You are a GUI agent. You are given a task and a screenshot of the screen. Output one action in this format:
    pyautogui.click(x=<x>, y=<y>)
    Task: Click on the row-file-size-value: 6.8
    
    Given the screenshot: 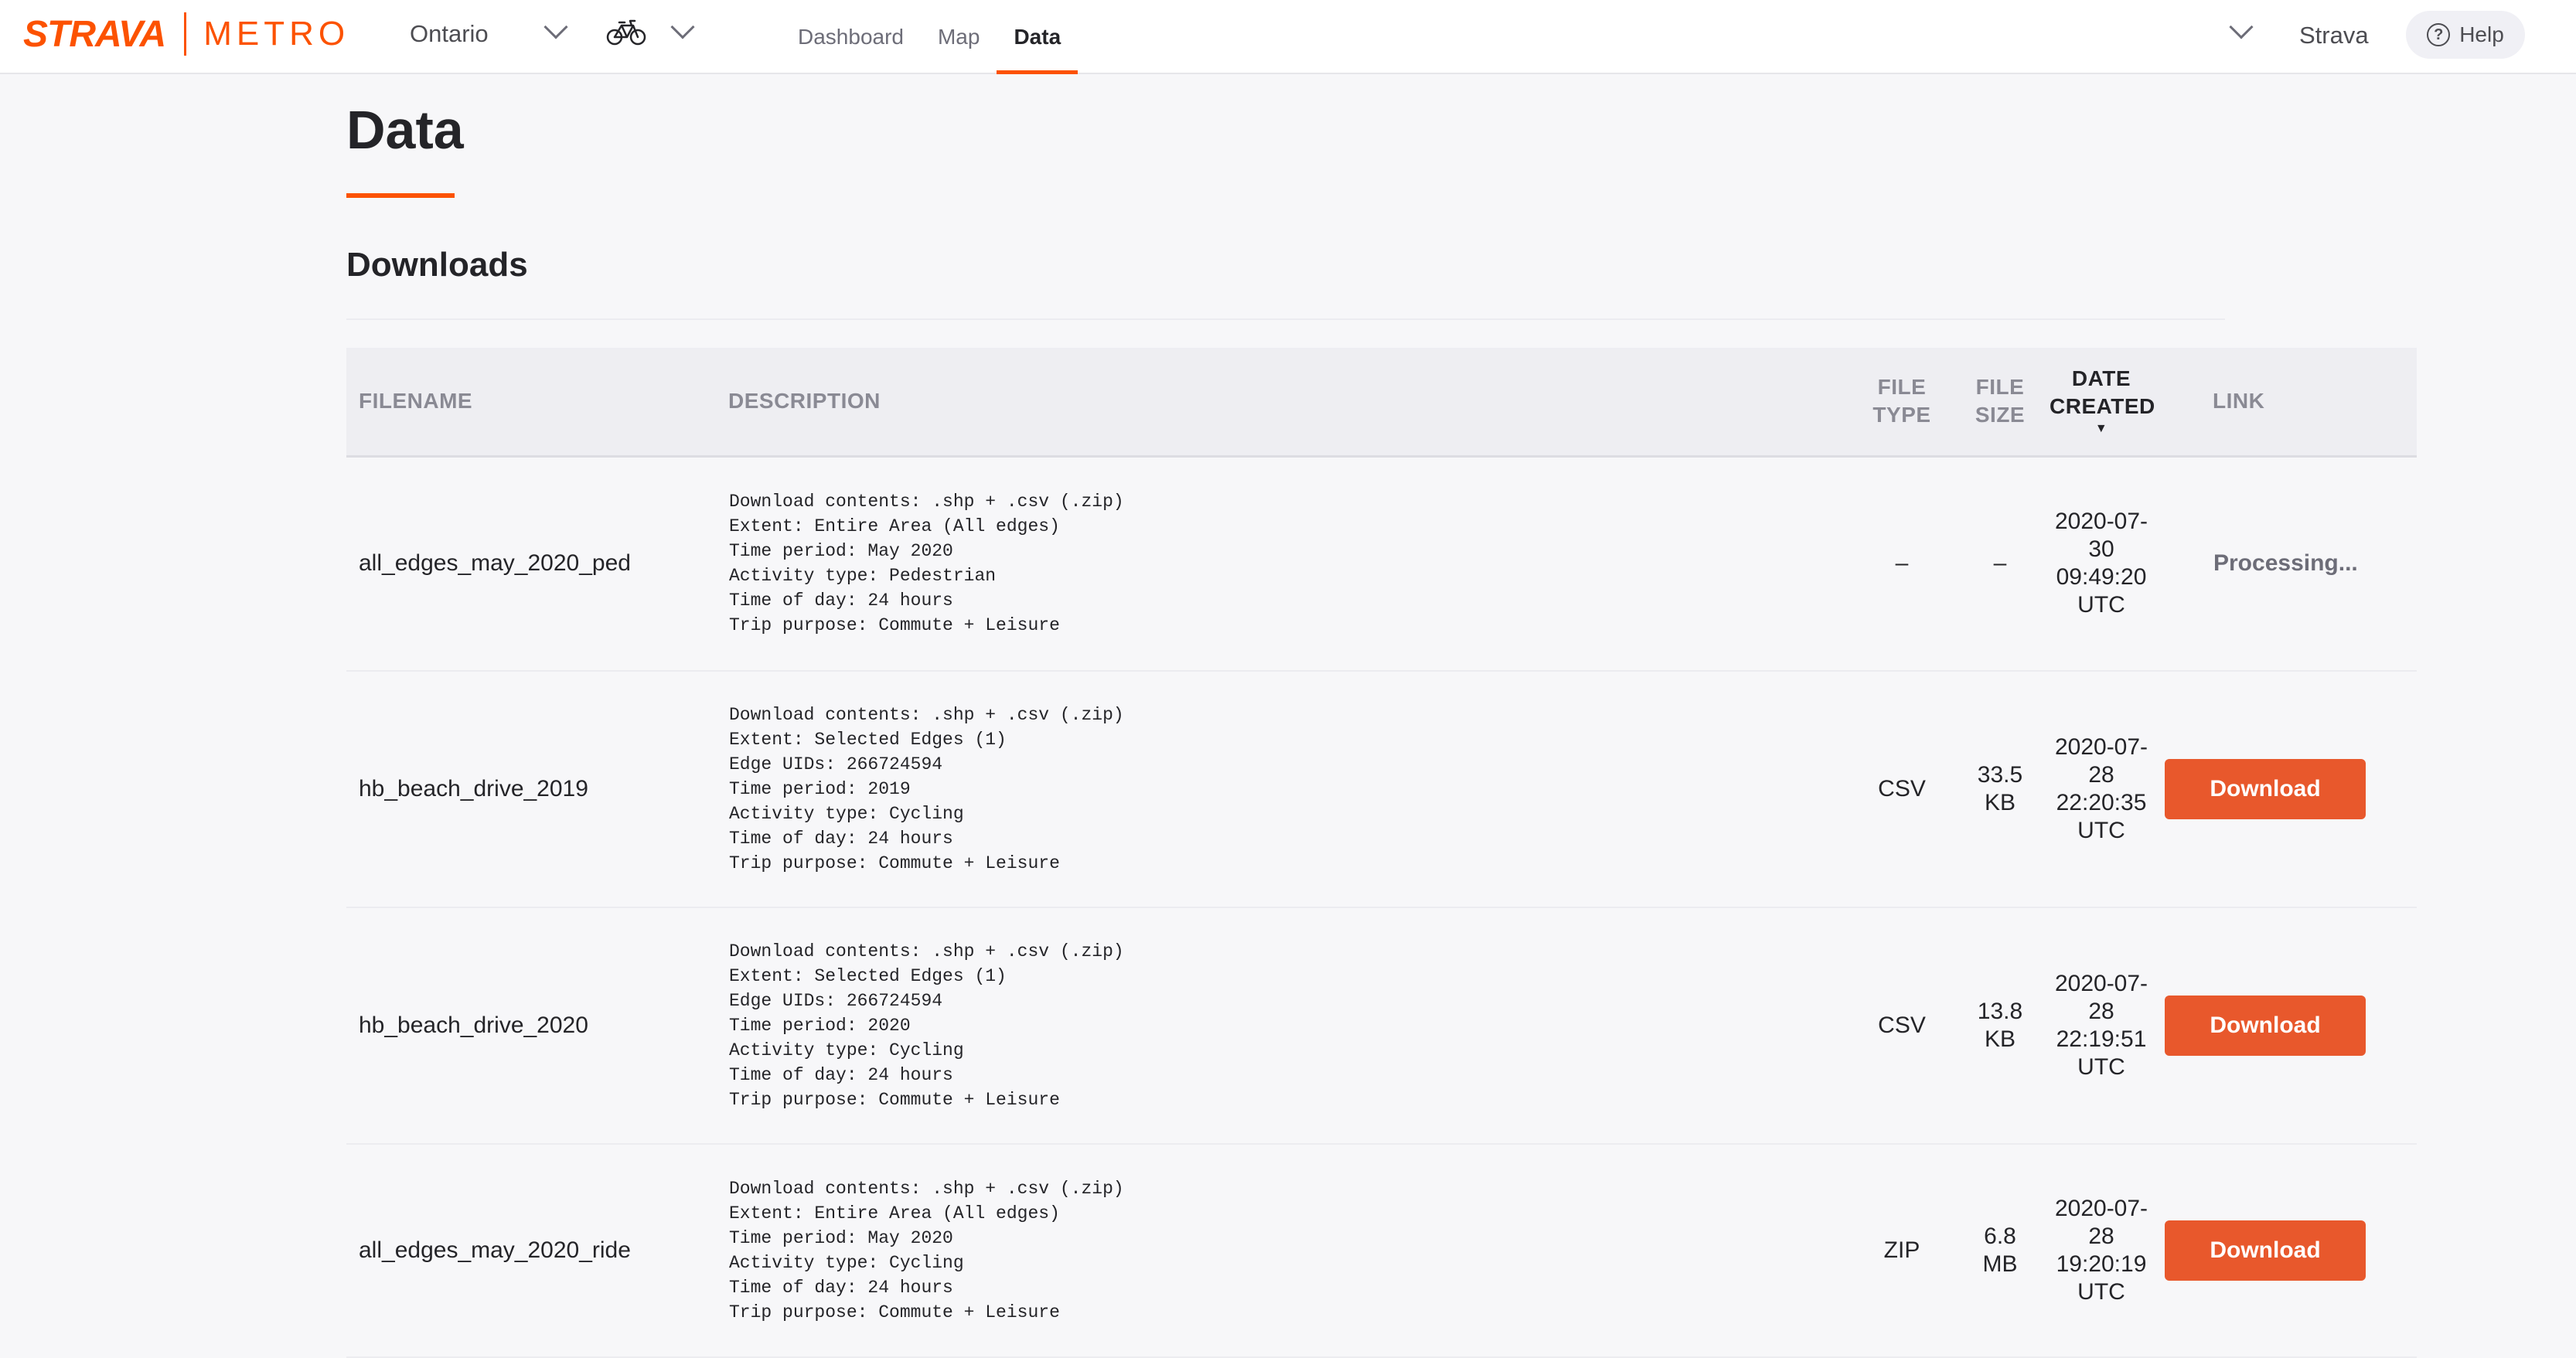 What is the action you would take?
    pyautogui.click(x=2000, y=1236)
    